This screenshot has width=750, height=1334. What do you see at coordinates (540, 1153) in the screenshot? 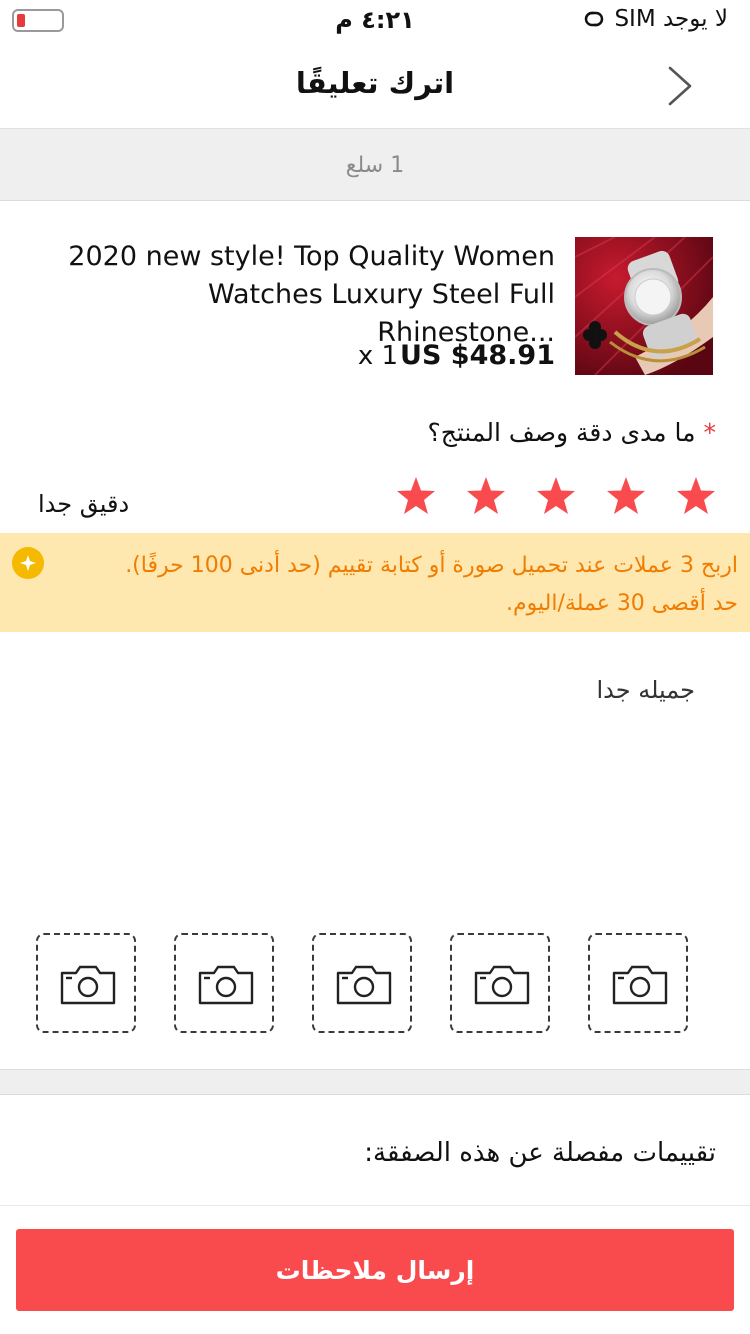
I see `detailed-ratings-heading: تقييمات مفصلة عن هذه الصفقة:` at bounding box center [540, 1153].